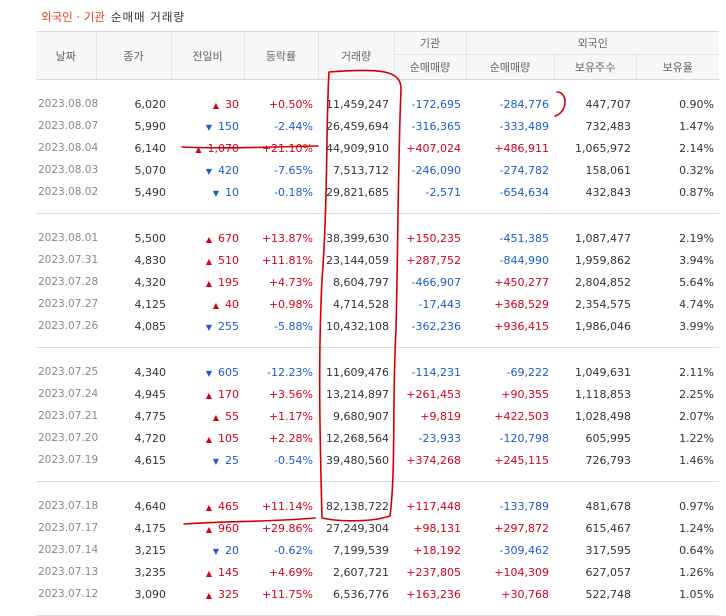  Describe the element at coordinates (68, 594) in the screenshot. I see `cell-date: 2023.07.12` at that location.